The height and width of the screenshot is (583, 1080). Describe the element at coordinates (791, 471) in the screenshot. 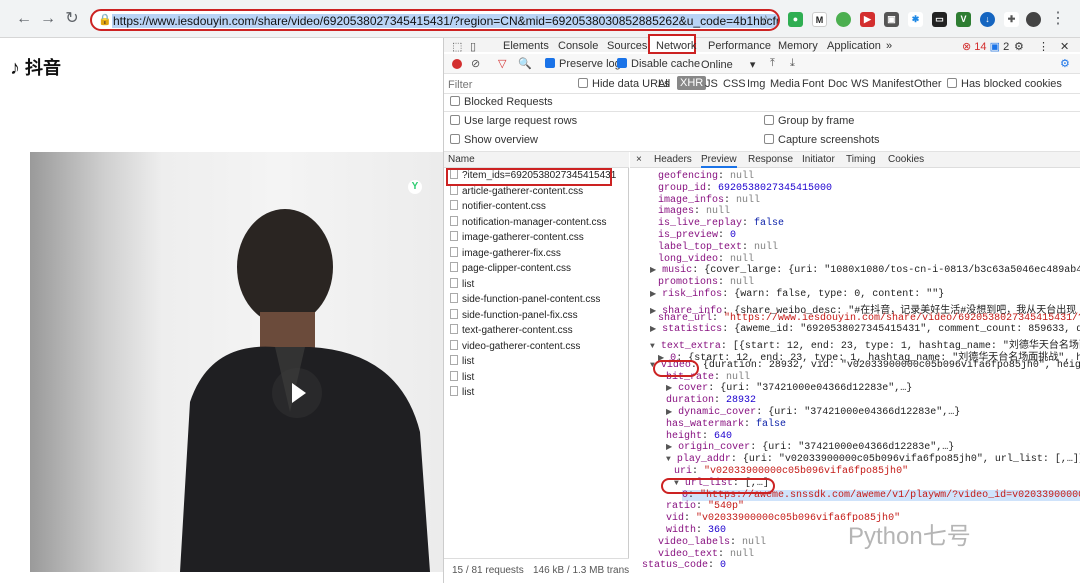

I see `preview-line: uri: "v02033900000c05b096vifa6fpo85jh0"` at that location.